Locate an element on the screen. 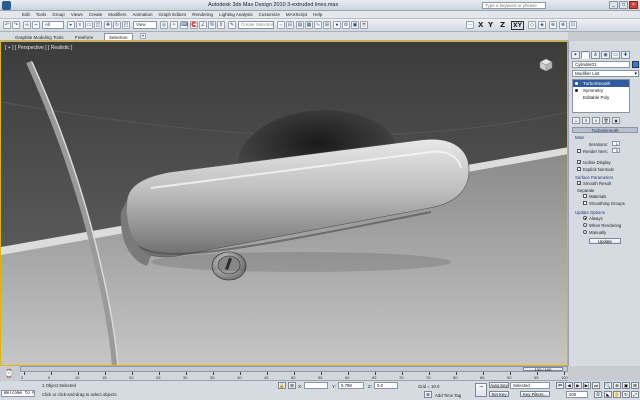 This screenshot has width=640, height=400. show-end-result-icon: Ⅱ is located at coordinates (586, 120).